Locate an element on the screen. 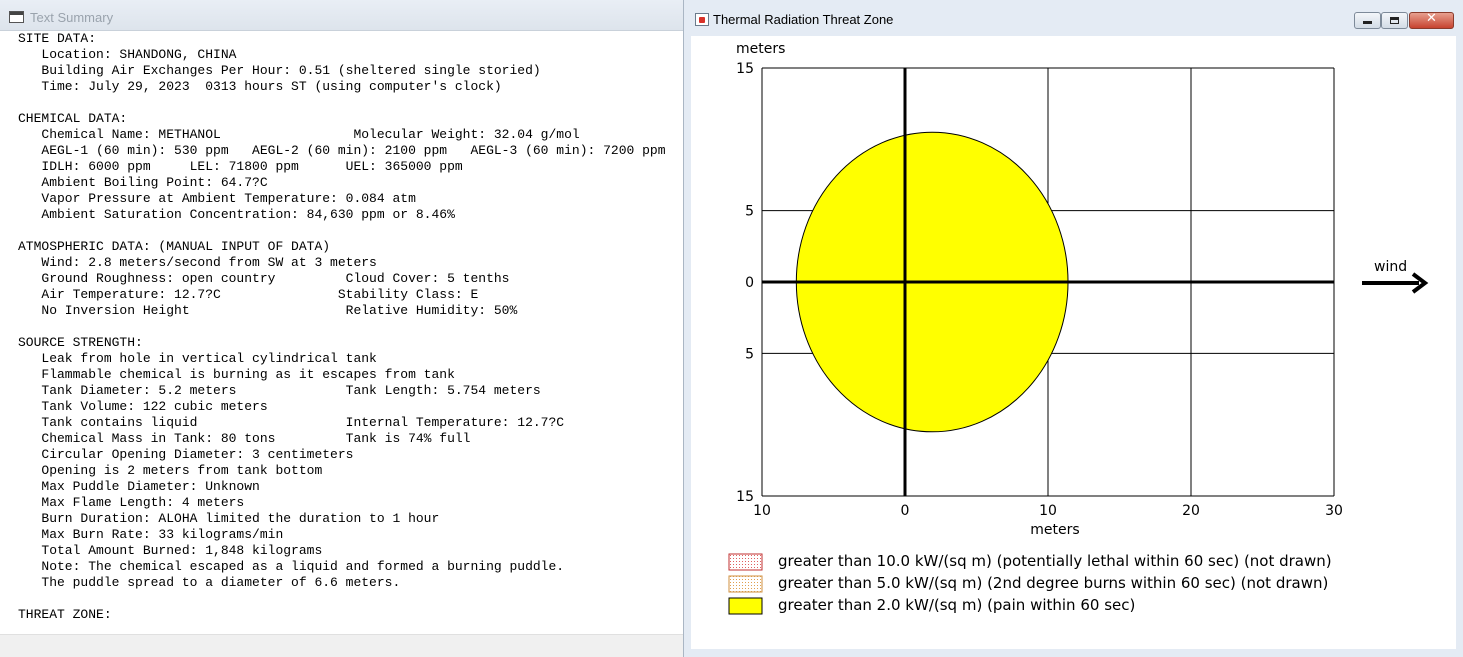 The height and width of the screenshot is (657, 1463). maximize-icon is located at coordinates (1394, 20).